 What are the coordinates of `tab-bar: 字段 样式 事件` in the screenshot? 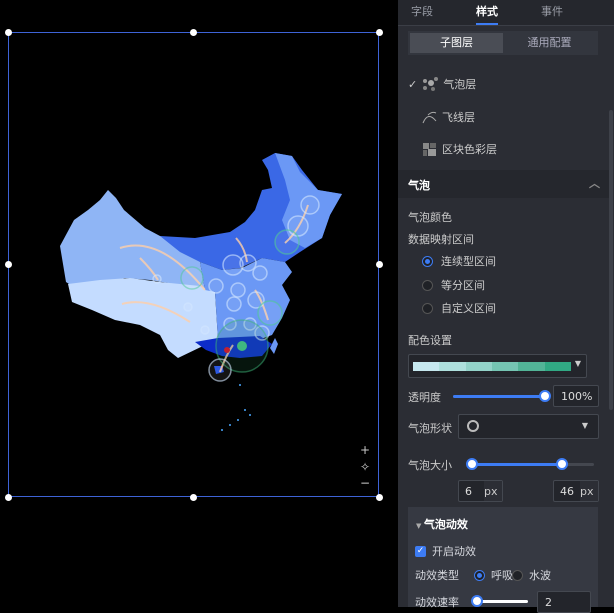 It's located at (506, 13).